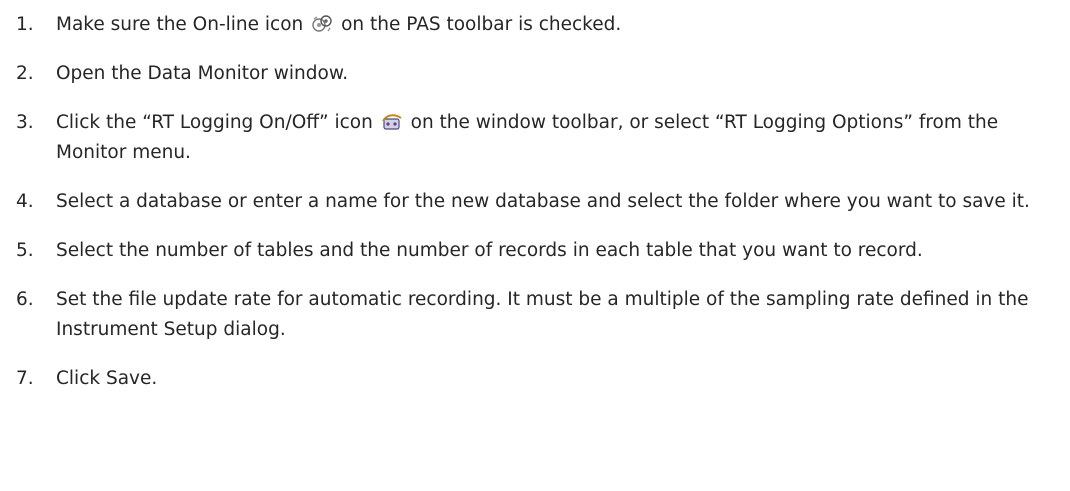 The height and width of the screenshot is (491, 1070). I want to click on step-number: 6., so click(25, 299).